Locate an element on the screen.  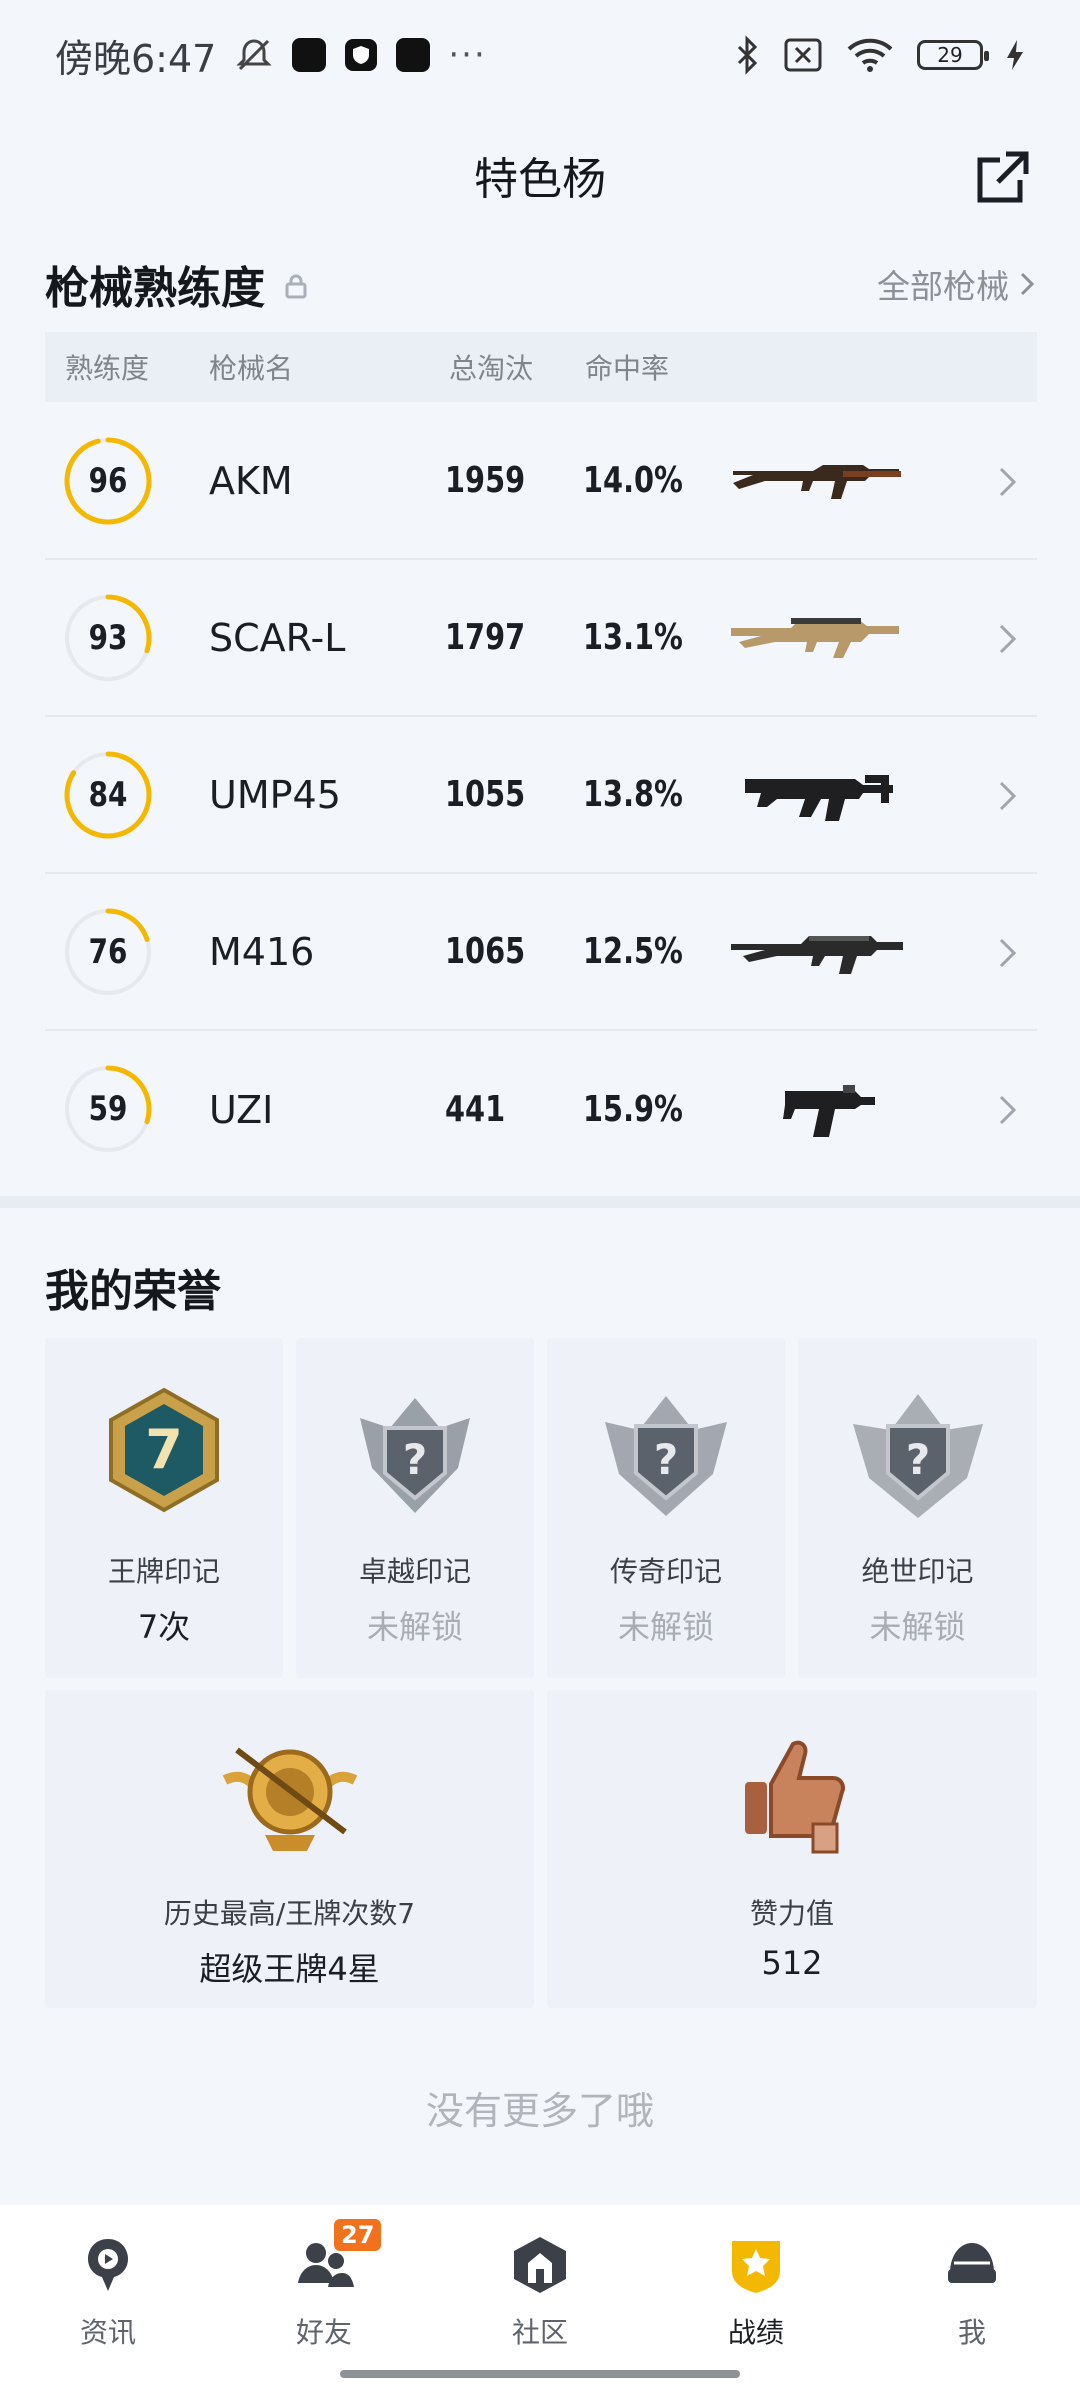
community-icon is located at coordinates (540, 2265).